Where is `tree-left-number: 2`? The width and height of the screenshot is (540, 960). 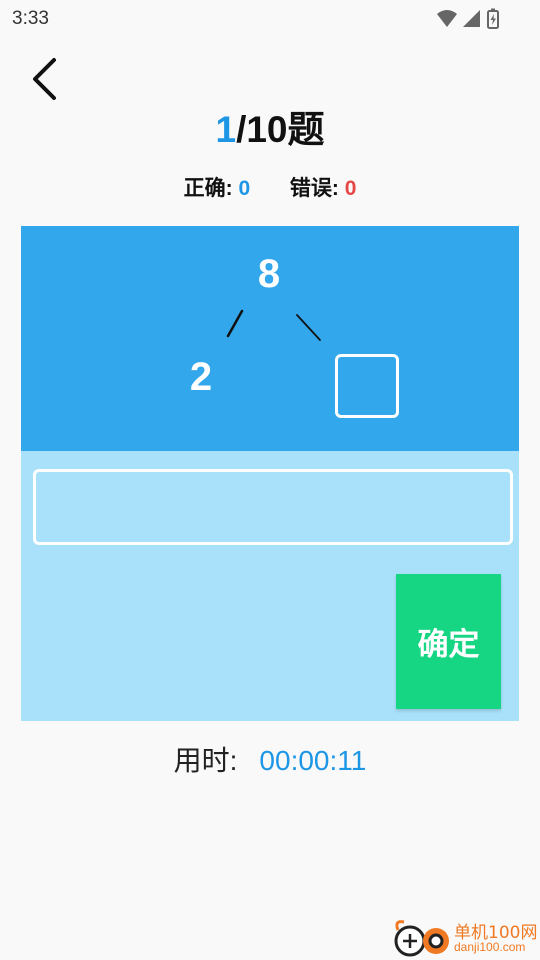
tree-left-number: 2 is located at coordinates (201, 377).